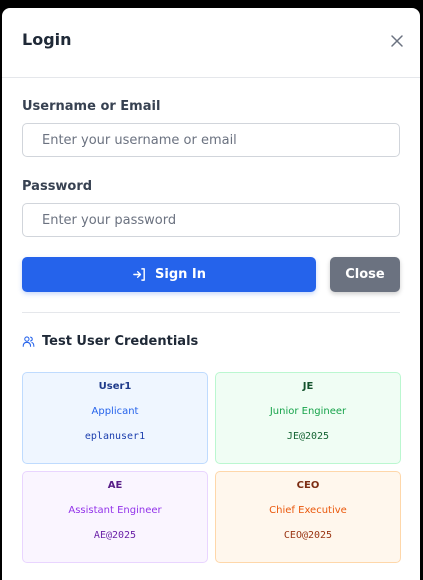 The width and height of the screenshot is (423, 580). Describe the element at coordinates (28, 341) in the screenshot. I see `users-icon` at that location.